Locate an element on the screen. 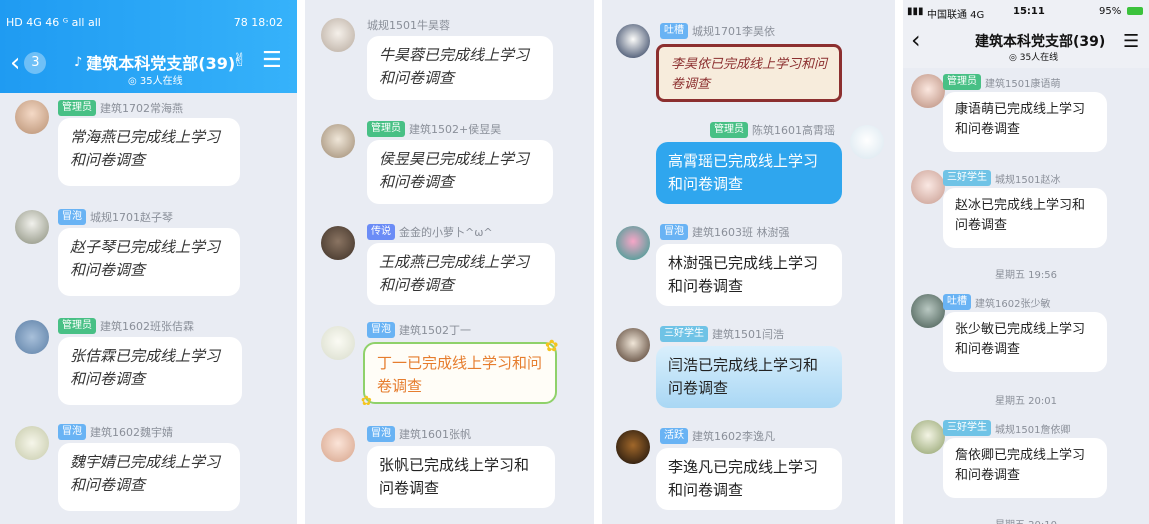  message-meta: 三好学生 城规1501詹依卿 is located at coordinates (1006, 428).